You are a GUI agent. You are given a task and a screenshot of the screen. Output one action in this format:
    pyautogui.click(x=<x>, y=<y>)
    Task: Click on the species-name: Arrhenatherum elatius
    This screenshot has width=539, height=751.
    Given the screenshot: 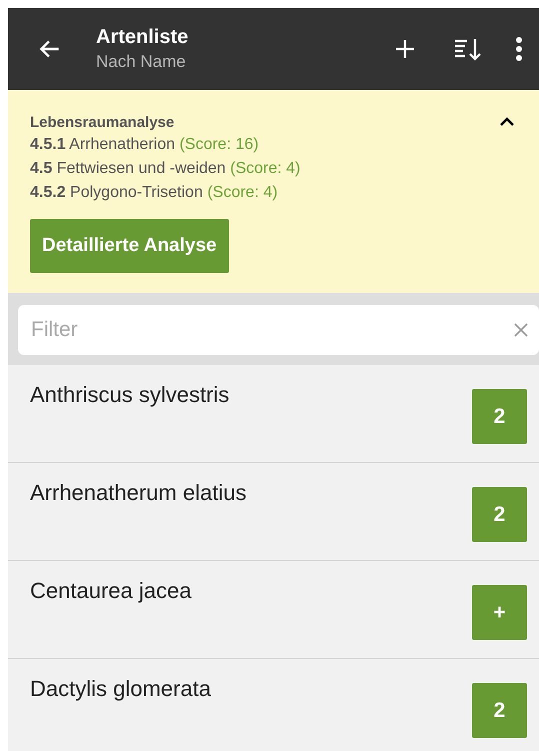 What is the action you would take?
    pyautogui.click(x=138, y=493)
    